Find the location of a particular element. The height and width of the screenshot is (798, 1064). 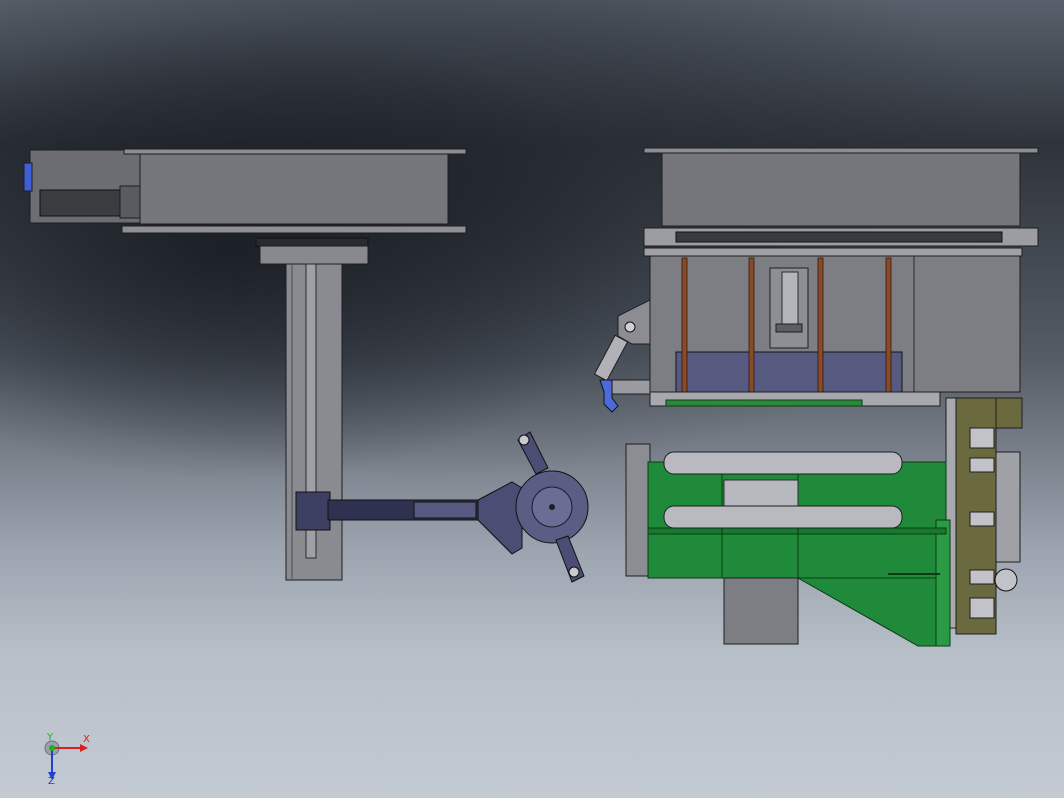

green-strip is located at coordinates (764, 403).